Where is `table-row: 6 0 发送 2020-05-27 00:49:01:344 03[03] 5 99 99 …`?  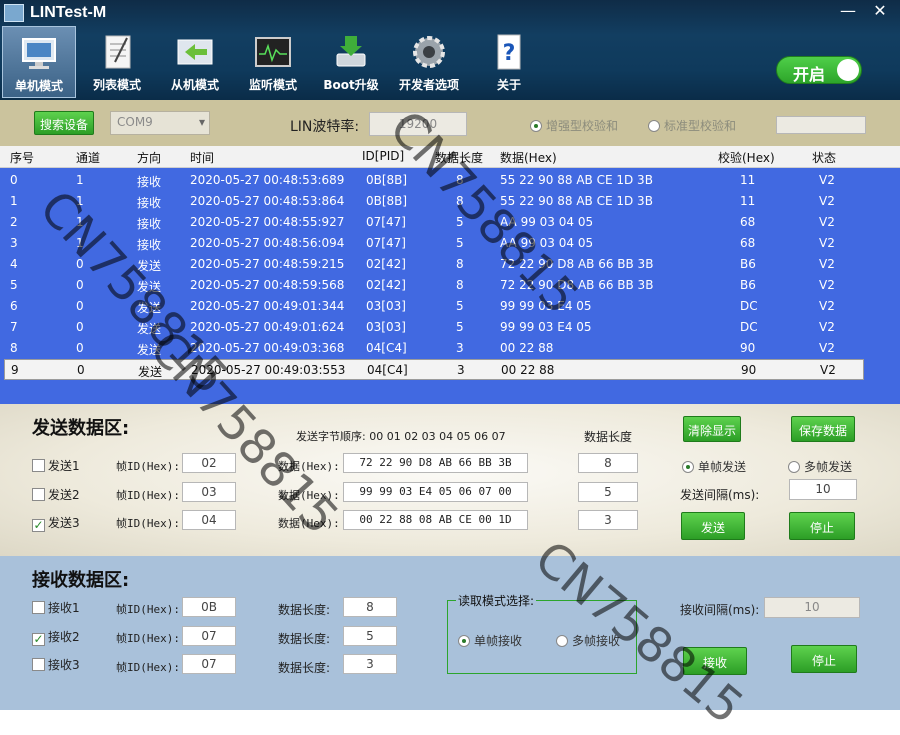 table-row: 6 0 发送 2020-05-27 00:49:01:344 03[03] 5 99 99 … is located at coordinates (434, 306).